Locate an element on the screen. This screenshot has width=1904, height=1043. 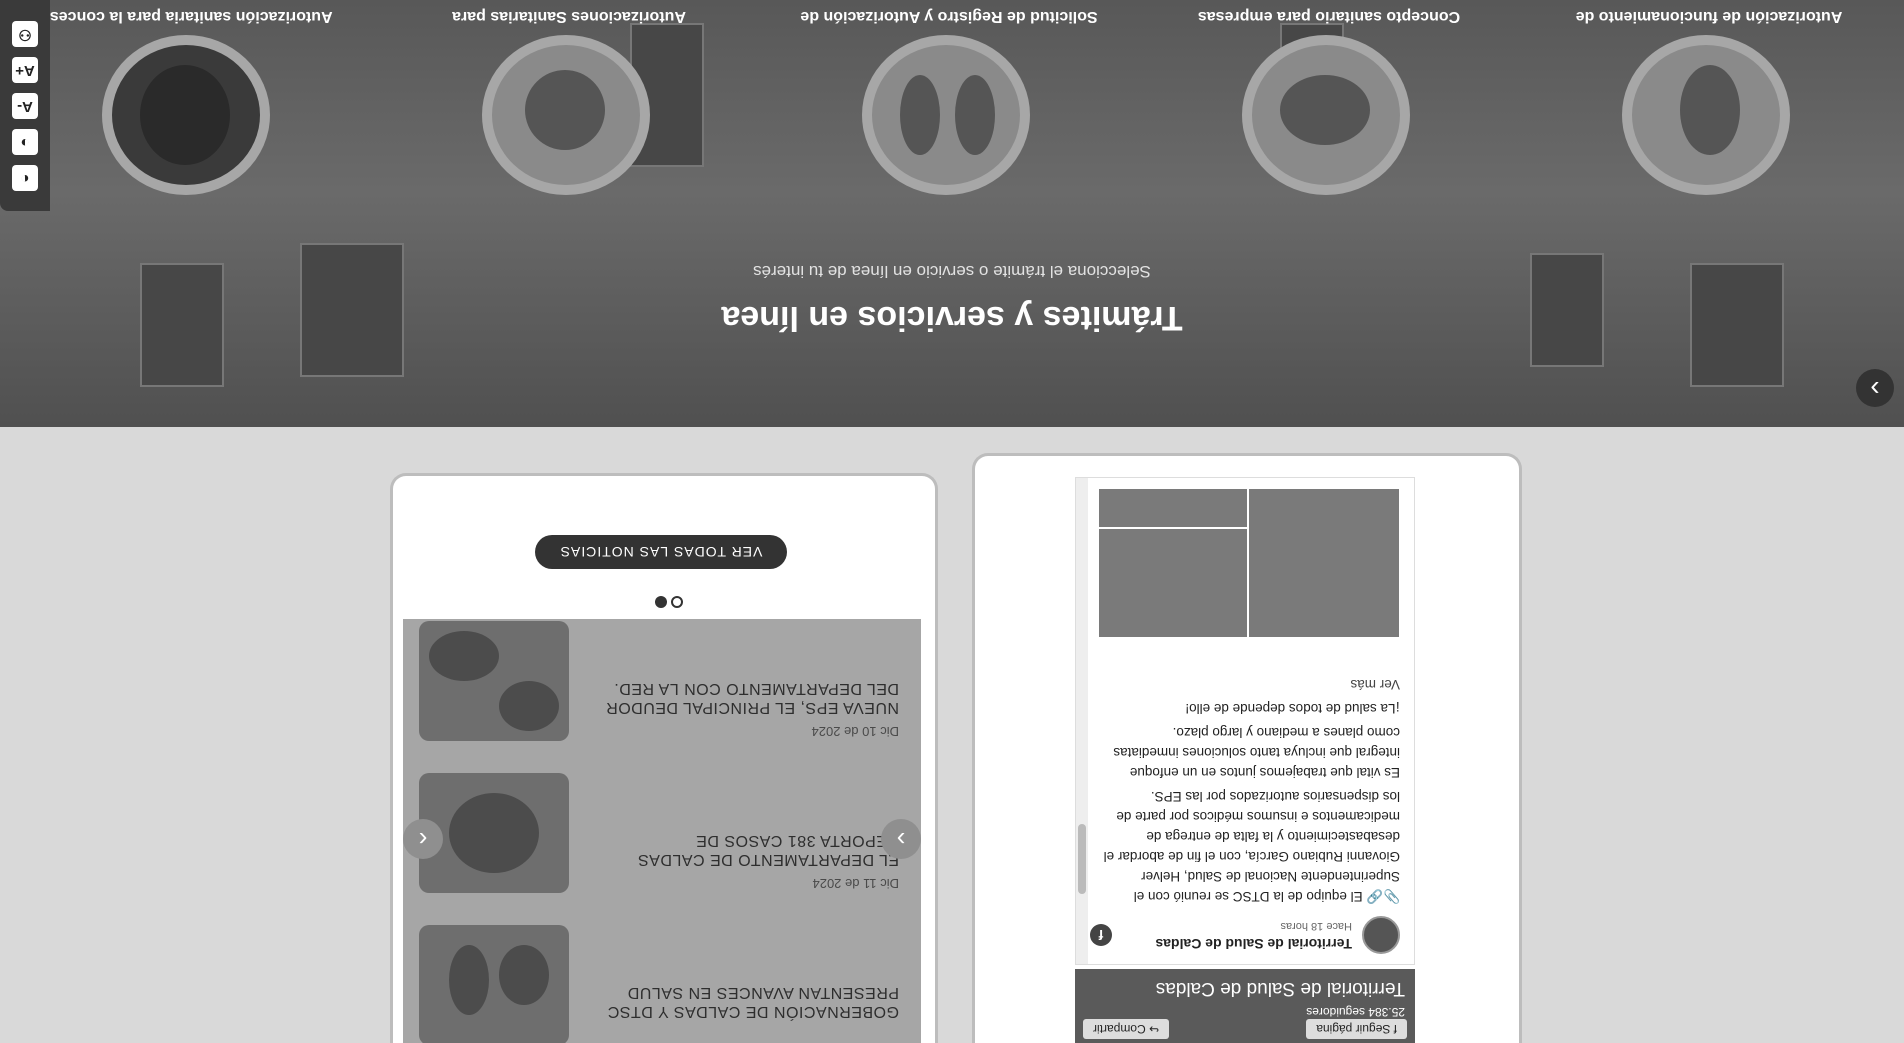
tramite-card: Solicitud de Registro y Autorización de is located at coordinates (949, 97).